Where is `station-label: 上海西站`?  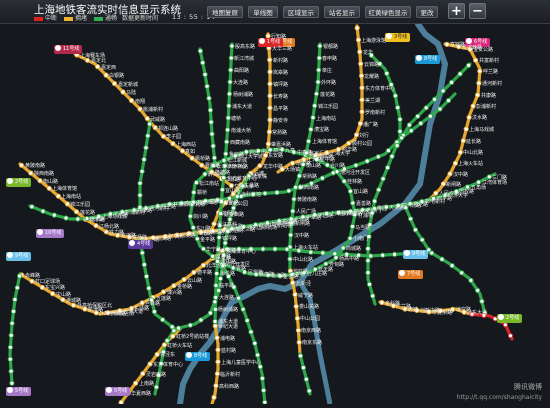 station-label: 上海西站 is located at coordinates (186, 144).